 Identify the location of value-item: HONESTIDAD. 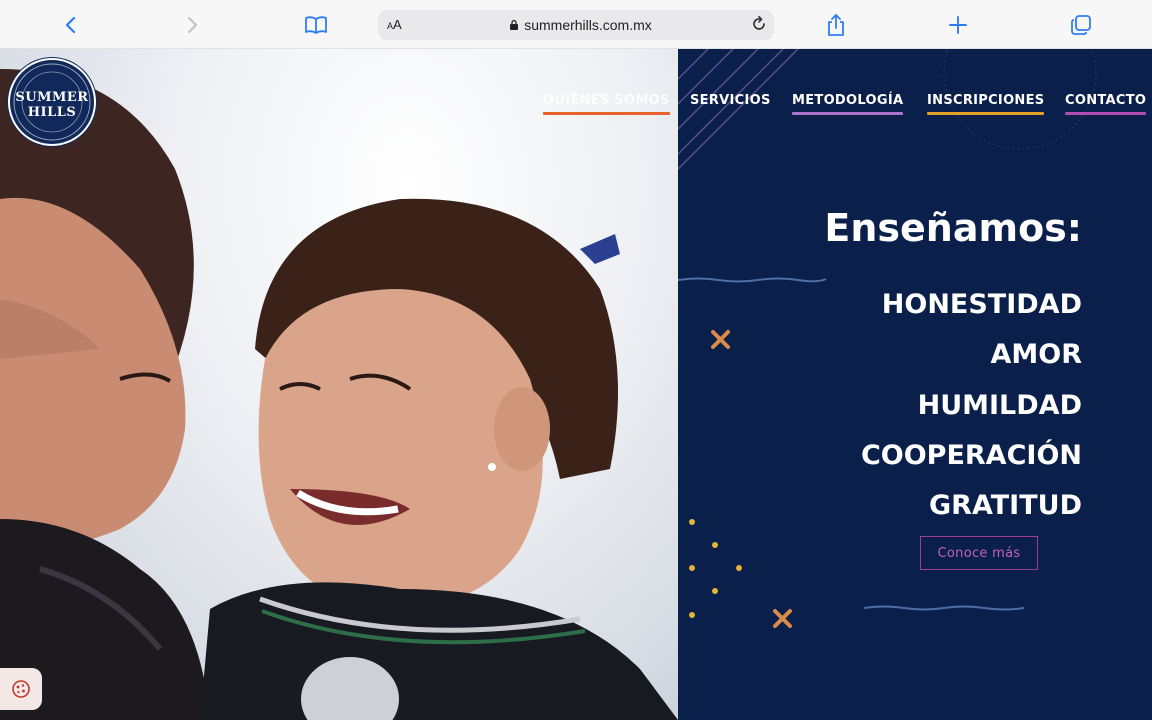
(981, 304).